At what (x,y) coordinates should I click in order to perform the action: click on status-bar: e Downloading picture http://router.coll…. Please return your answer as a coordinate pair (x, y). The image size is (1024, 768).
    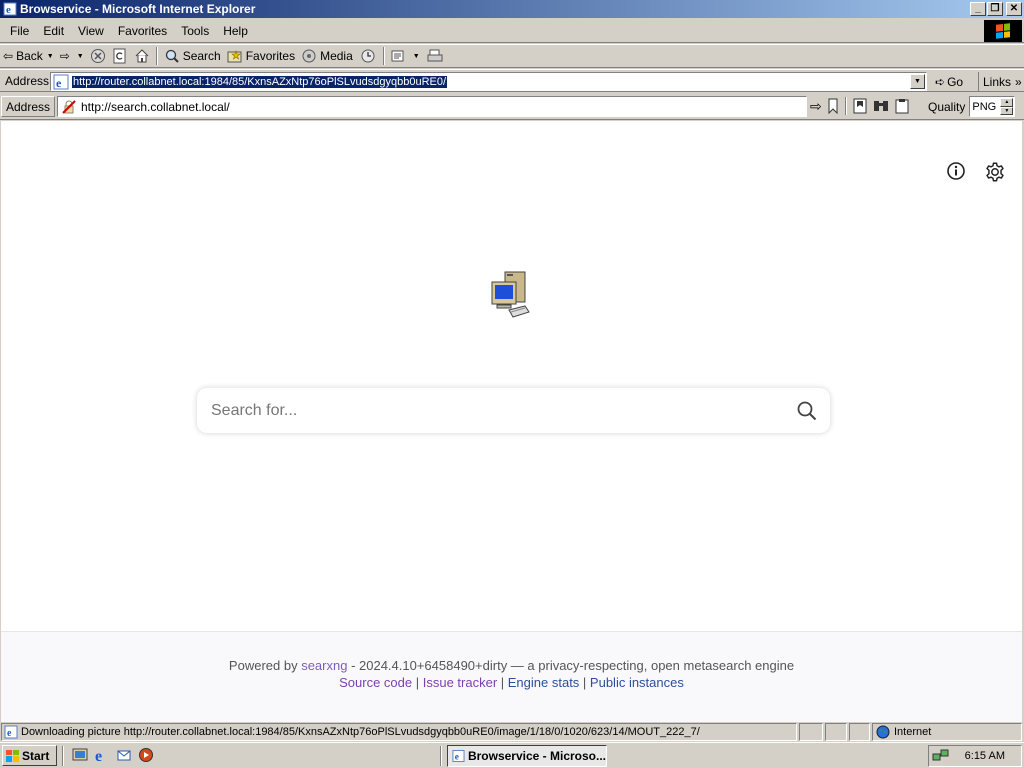
    Looking at the image, I should click on (512, 732).